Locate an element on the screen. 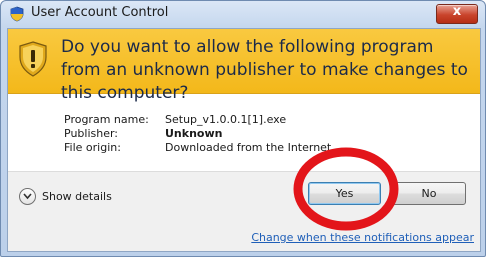  title-bar: User Account Control x is located at coordinates (243, 14).